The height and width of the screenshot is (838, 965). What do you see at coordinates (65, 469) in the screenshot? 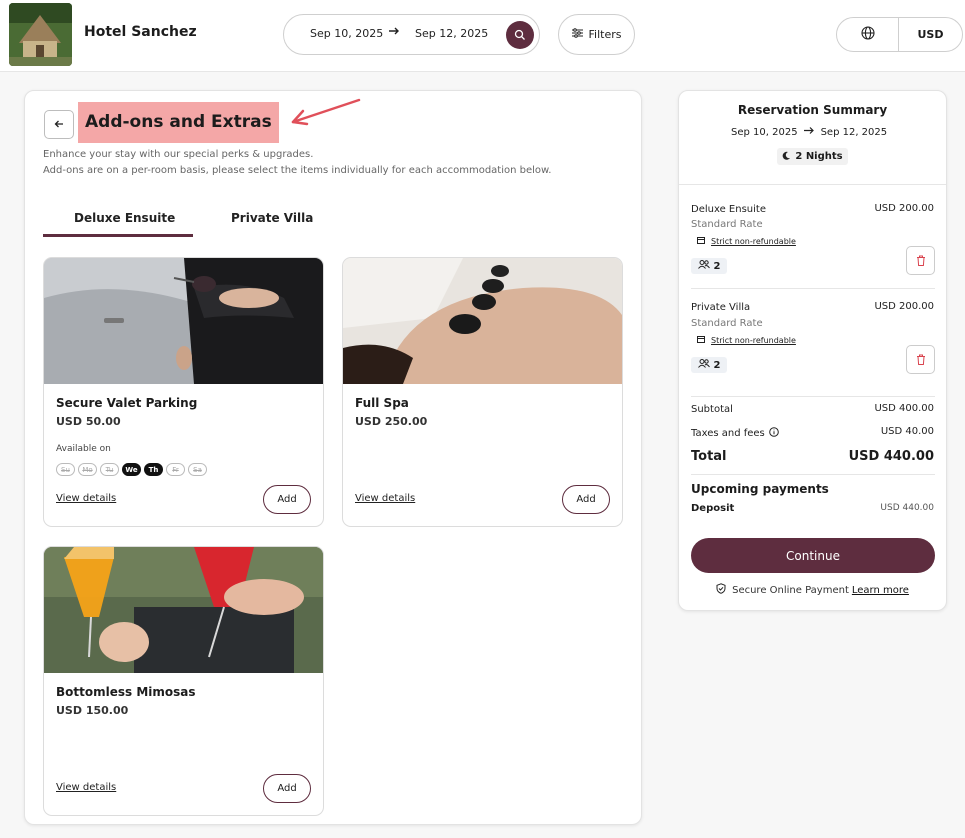
I see `day-sunday: Su` at bounding box center [65, 469].